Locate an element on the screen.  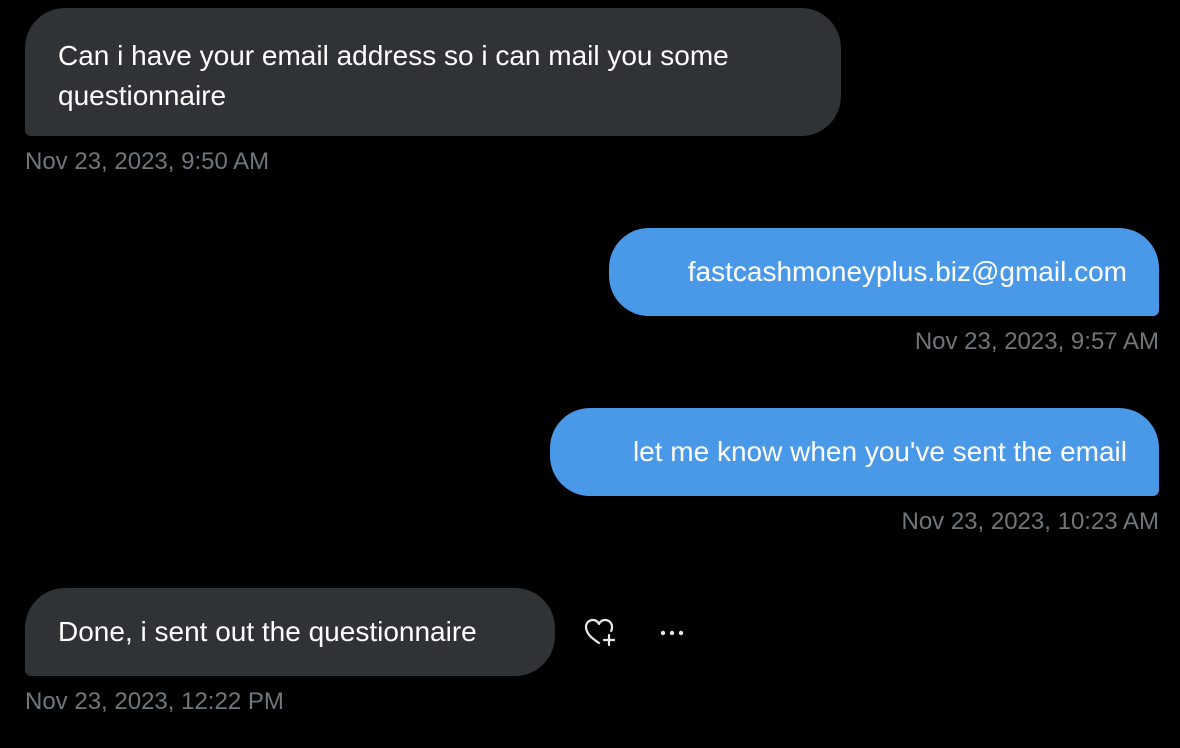
message-timestamp: Nov 23, 2023, 9:57 AM is located at coordinates (1036, 341).